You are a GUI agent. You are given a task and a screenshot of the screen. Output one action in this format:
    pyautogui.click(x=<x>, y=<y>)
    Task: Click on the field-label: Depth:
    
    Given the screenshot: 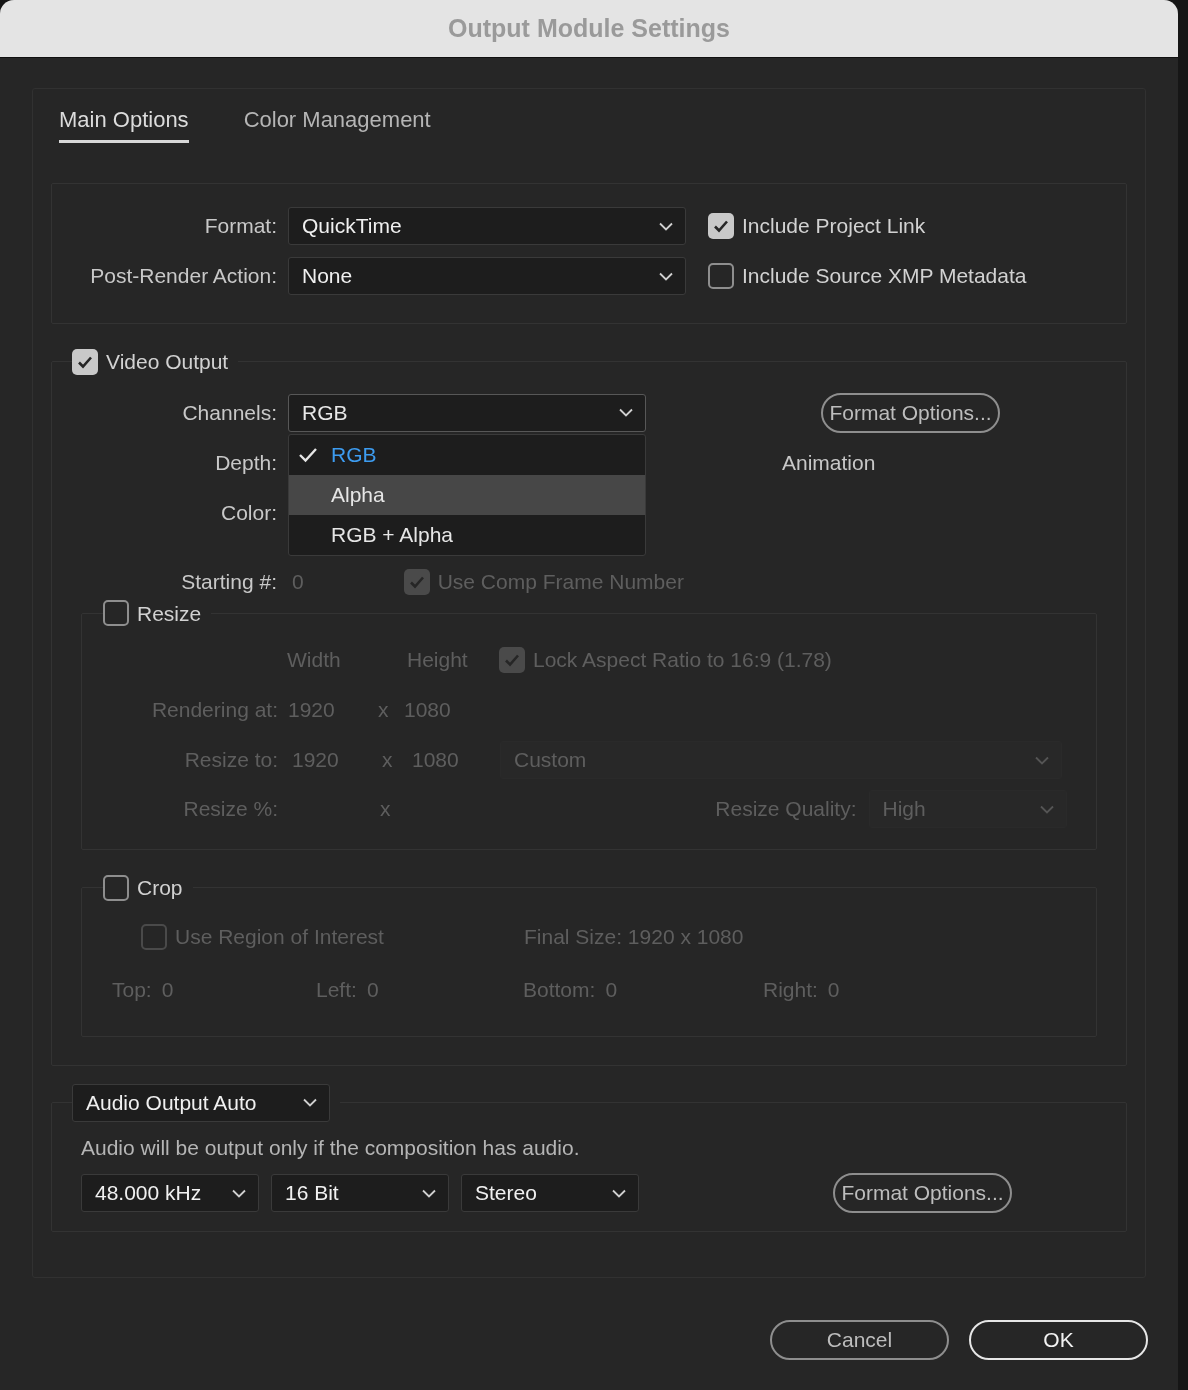 What is the action you would take?
    pyautogui.click(x=245, y=462)
    